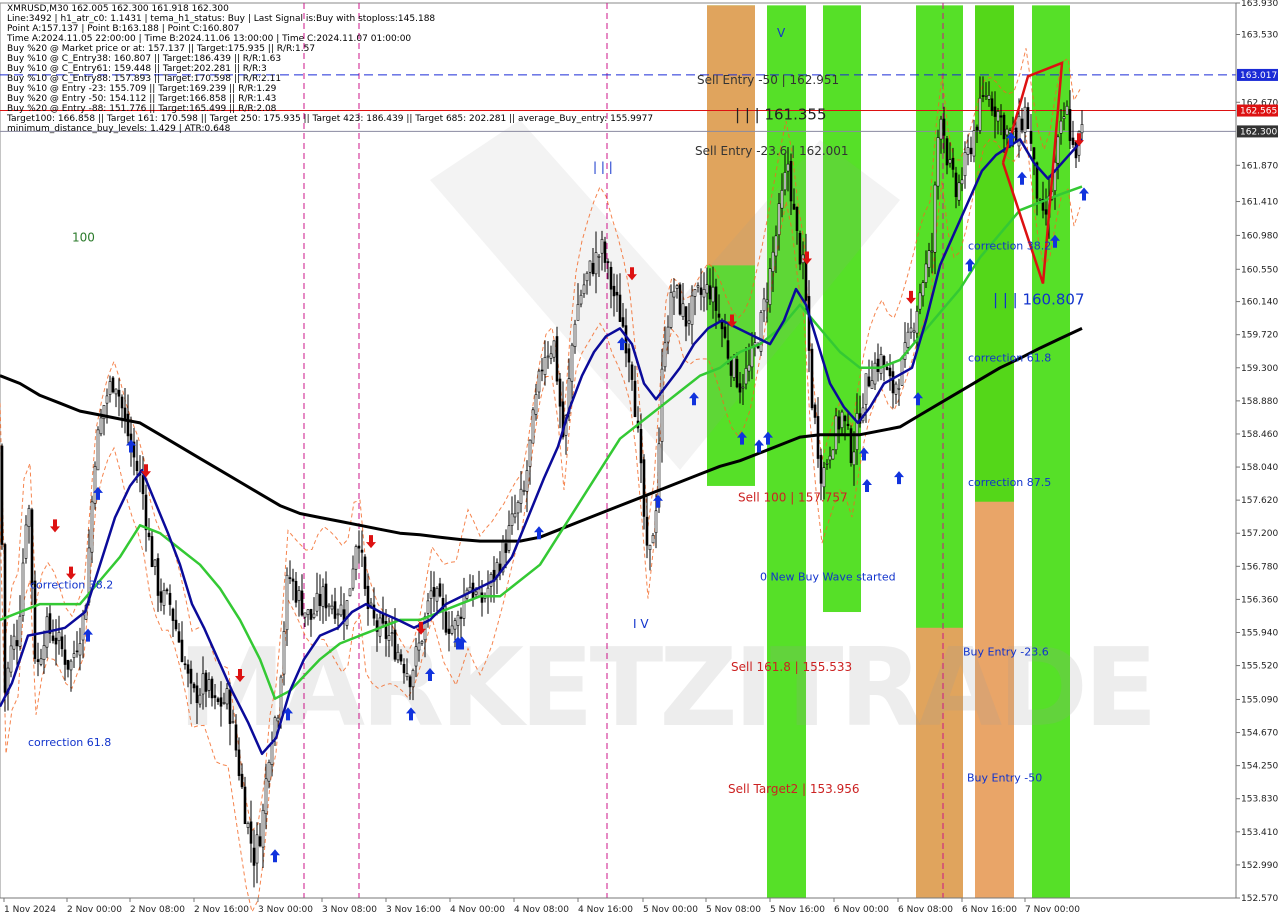 This screenshot has height=920, width=1280. What do you see at coordinates (1259, 203) in the screenshot?
I see `price-tick-label: 161.410` at bounding box center [1259, 203].